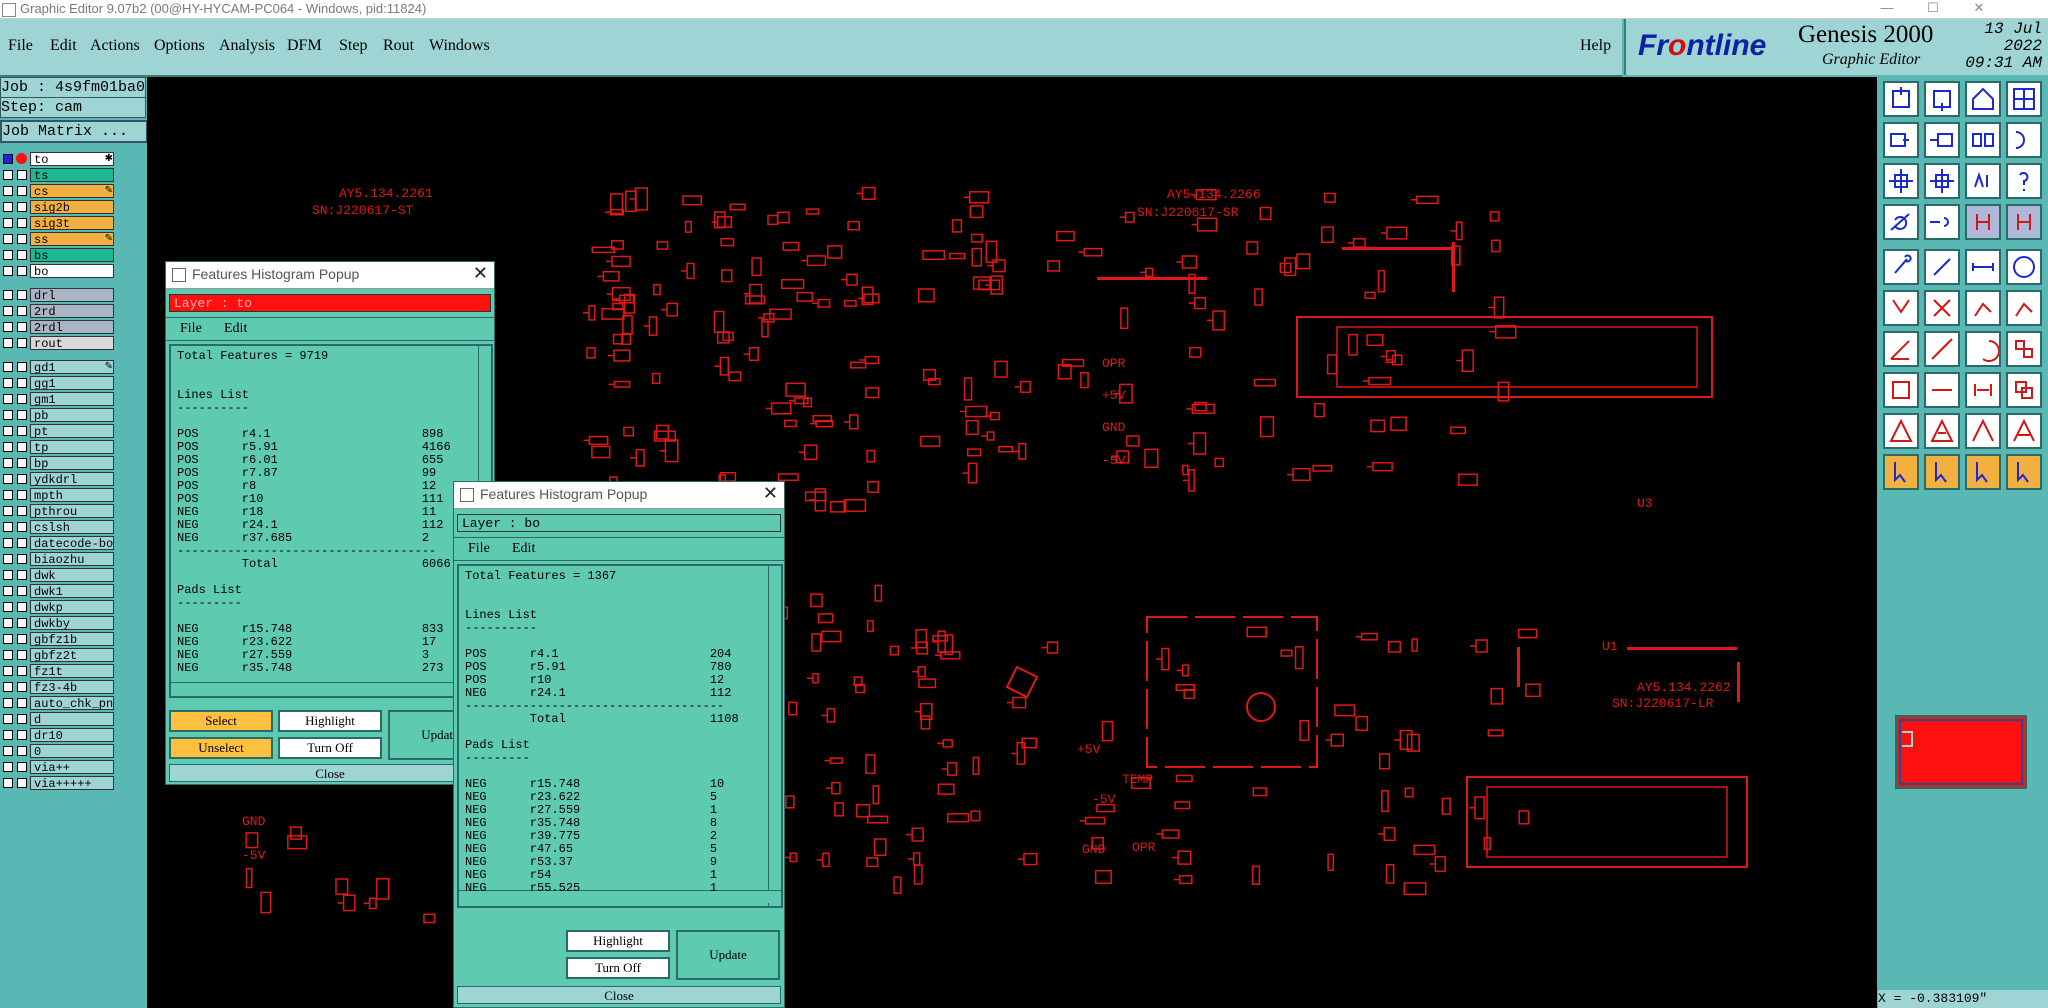  Describe the element at coordinates (58, 783) in the screenshot. I see `layer-row: via+++++` at that location.